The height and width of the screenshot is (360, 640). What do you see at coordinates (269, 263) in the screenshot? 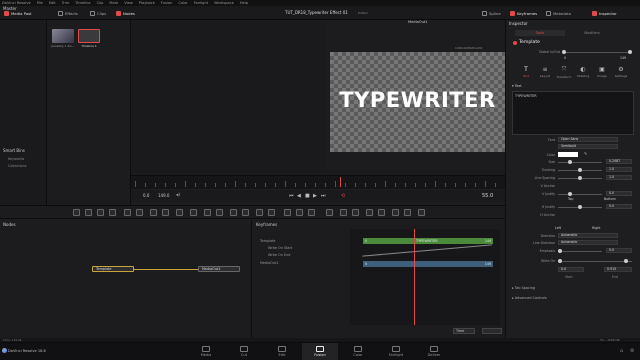
I see `kf-row-mediaout: MediaOut1` at bounding box center [269, 263].